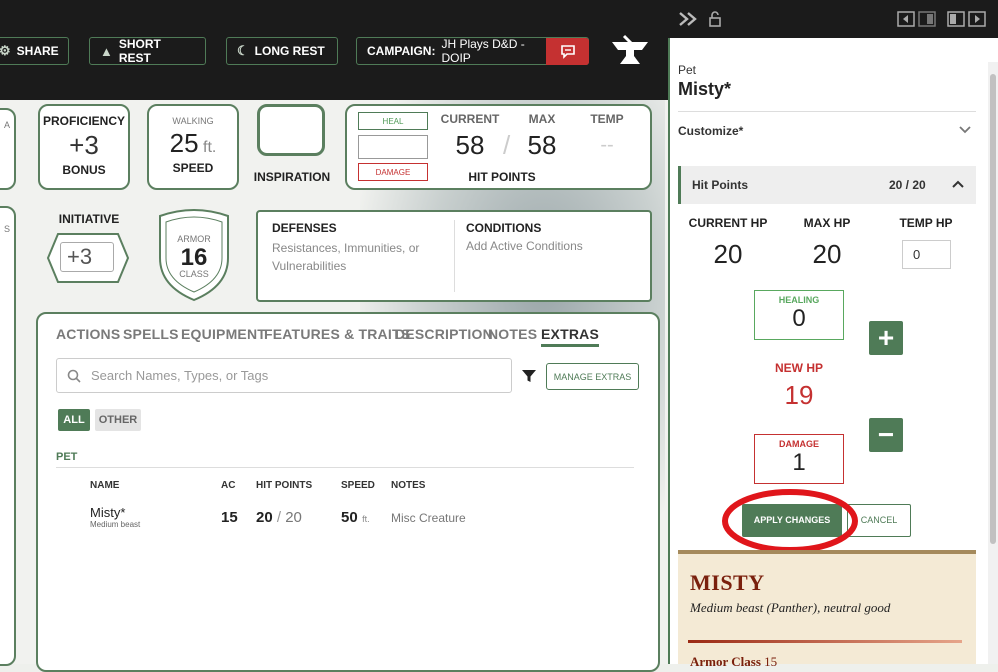 This screenshot has width=998, height=672. Describe the element at coordinates (630, 53) in the screenshot. I see `anvil-logo-icon` at that location.